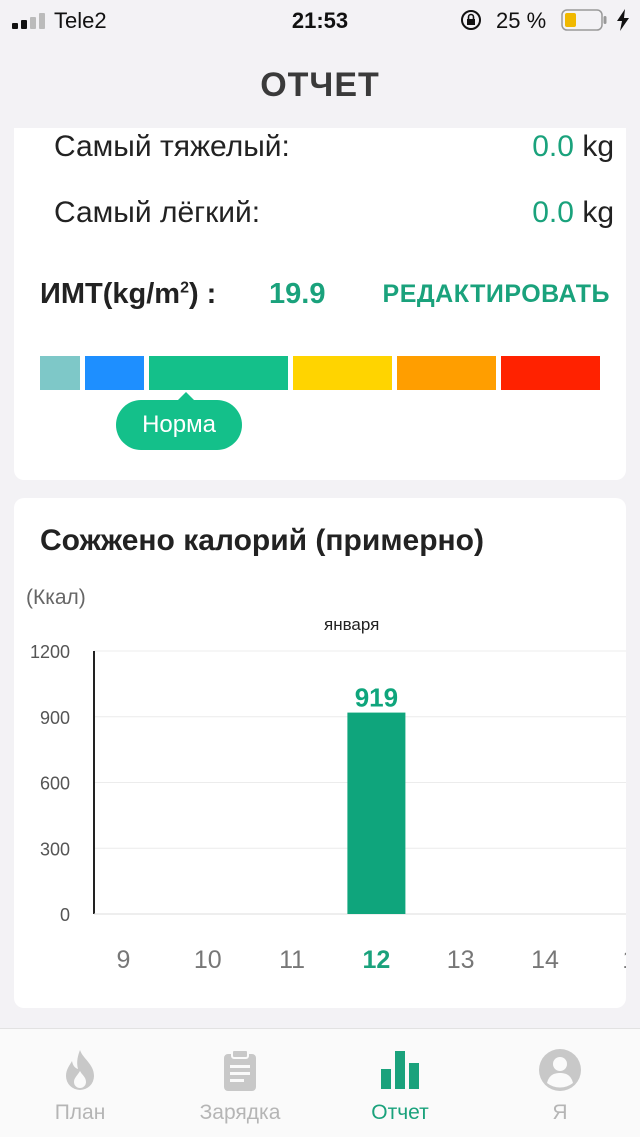 The width and height of the screenshot is (640, 1137). Describe the element at coordinates (560, 1112) in the screenshot. I see `tab-label-me: Я` at that location.